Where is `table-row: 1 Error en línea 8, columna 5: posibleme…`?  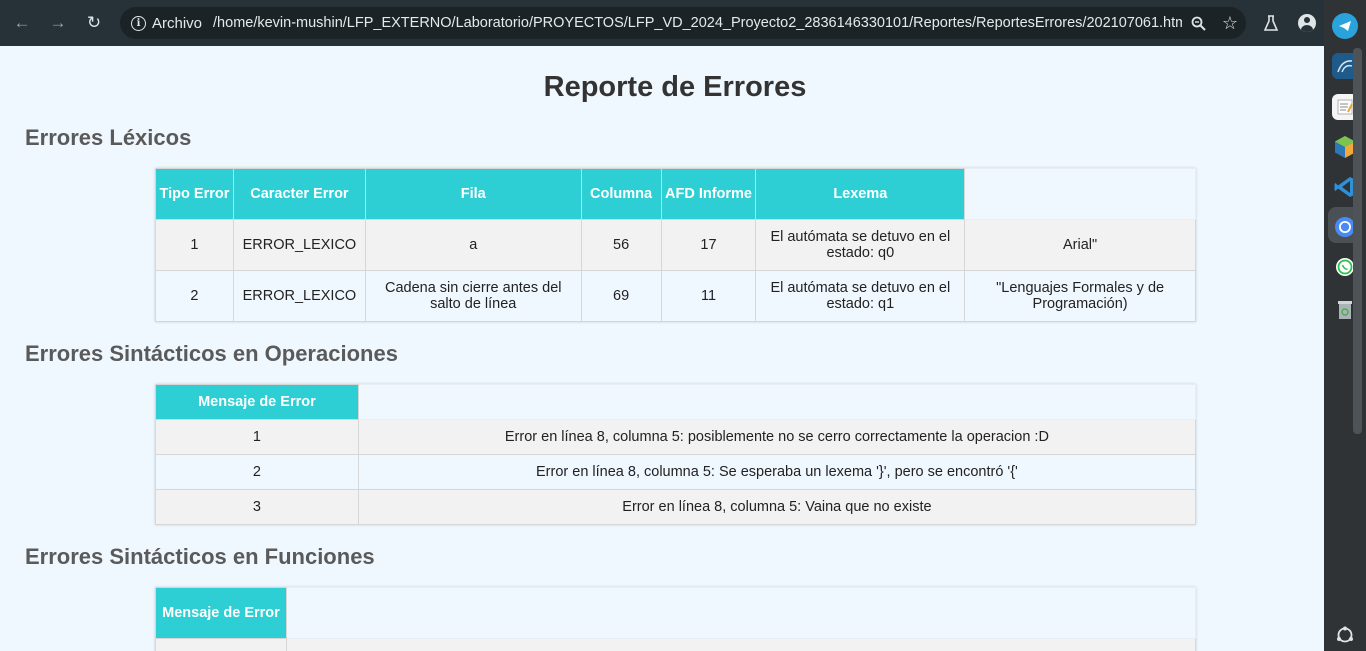 table-row: 1 Error en línea 8, columna 5: posibleme… is located at coordinates (676, 437).